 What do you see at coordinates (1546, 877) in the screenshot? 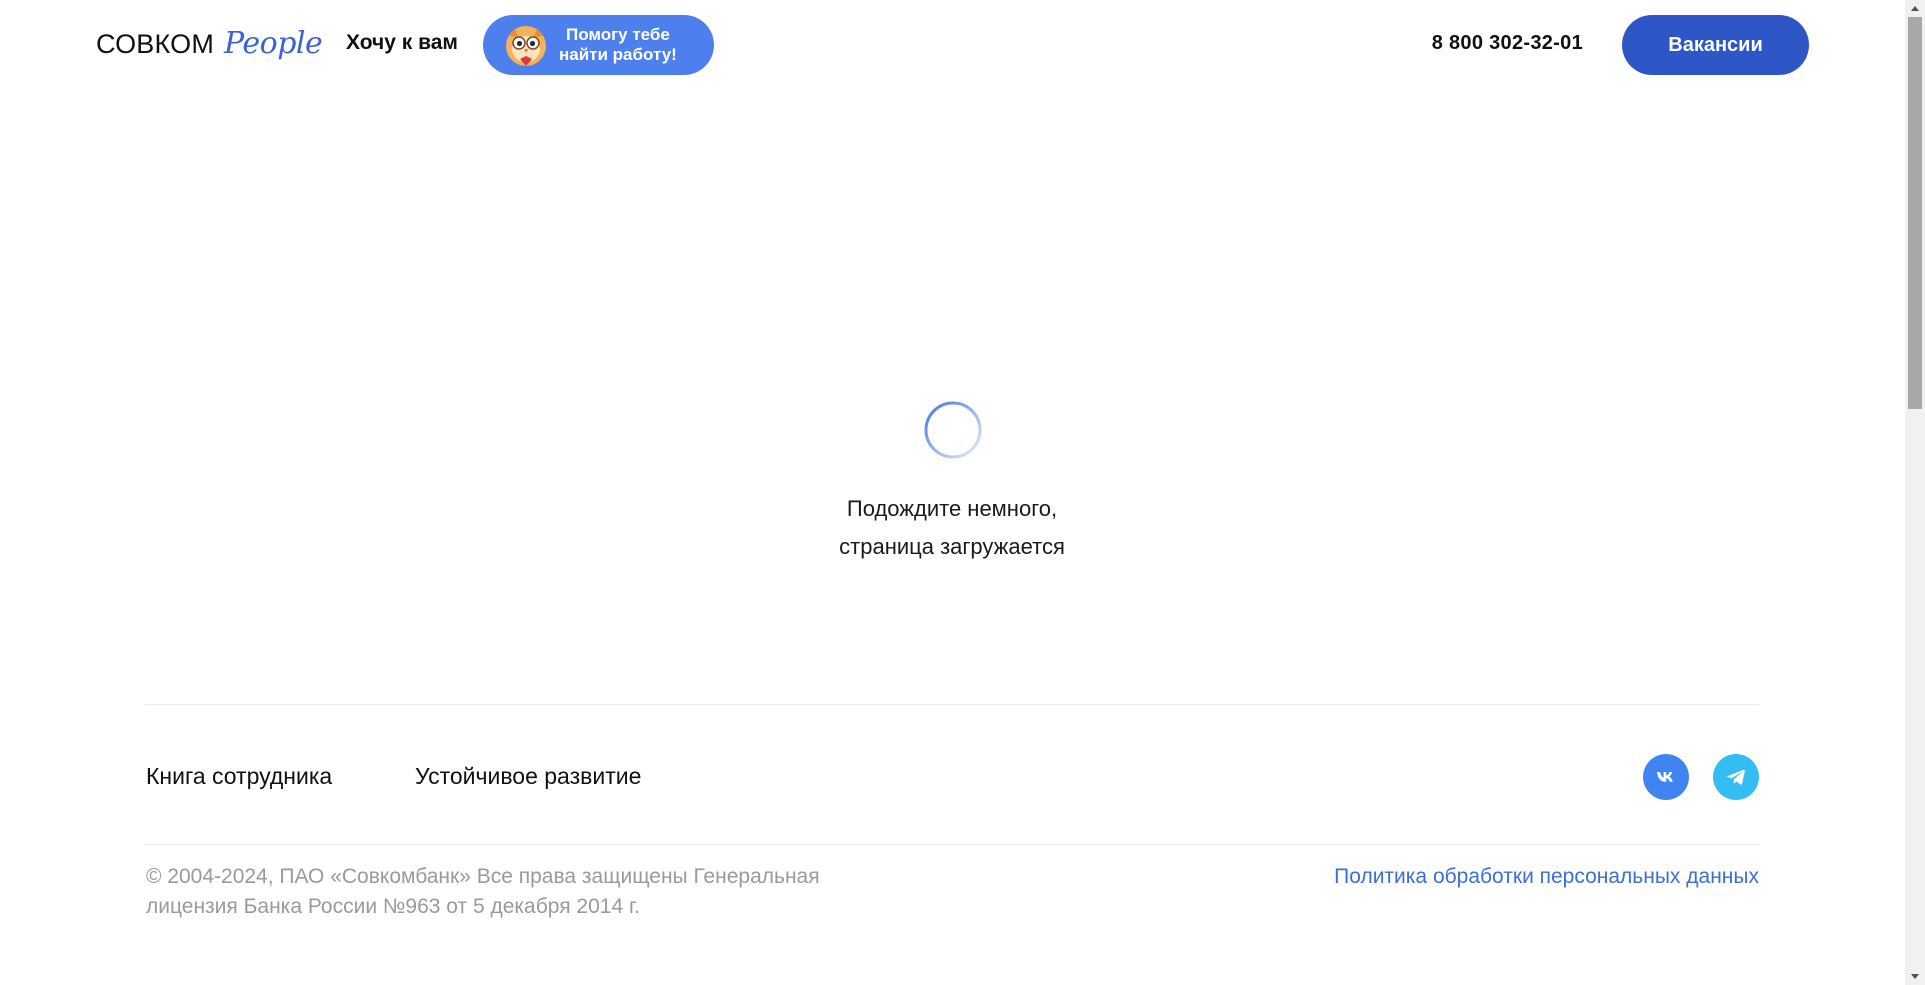
I see `privacy-policy-link: Политика обработки персональных данных` at bounding box center [1546, 877].